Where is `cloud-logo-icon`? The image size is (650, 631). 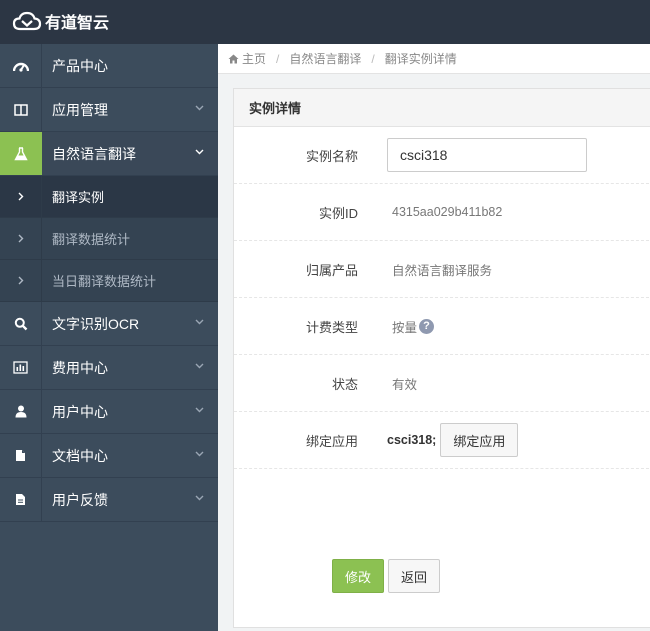 cloud-logo-icon is located at coordinates (27, 21).